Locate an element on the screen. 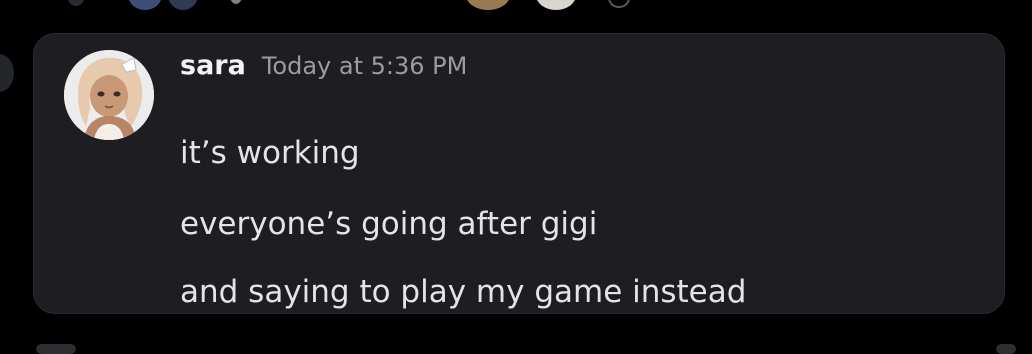  message-line: it’s working is located at coordinates (270, 153).